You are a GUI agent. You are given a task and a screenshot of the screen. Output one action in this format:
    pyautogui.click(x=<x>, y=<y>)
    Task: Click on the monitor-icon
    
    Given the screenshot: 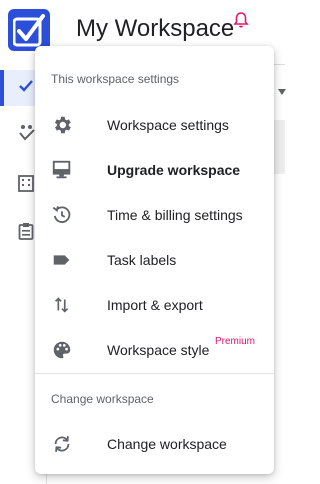 What is the action you would take?
    pyautogui.click(x=61, y=169)
    